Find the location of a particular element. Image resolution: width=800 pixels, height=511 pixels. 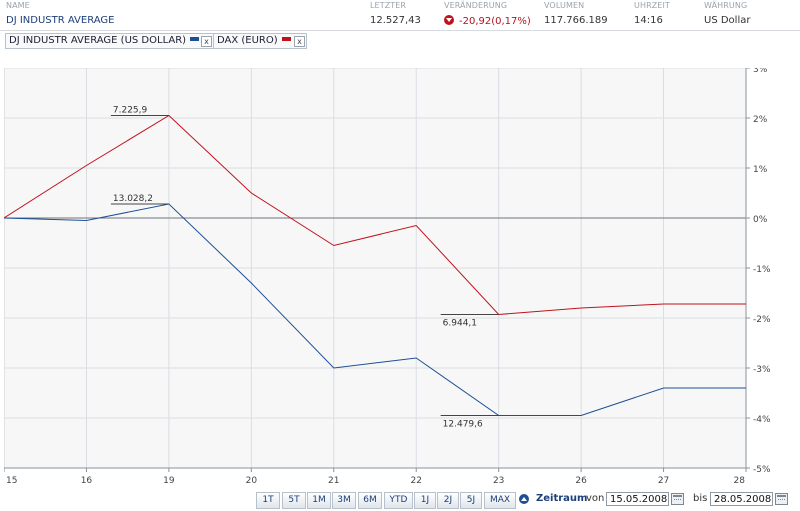

annotation-label: 12.479,6 is located at coordinates (463, 425).